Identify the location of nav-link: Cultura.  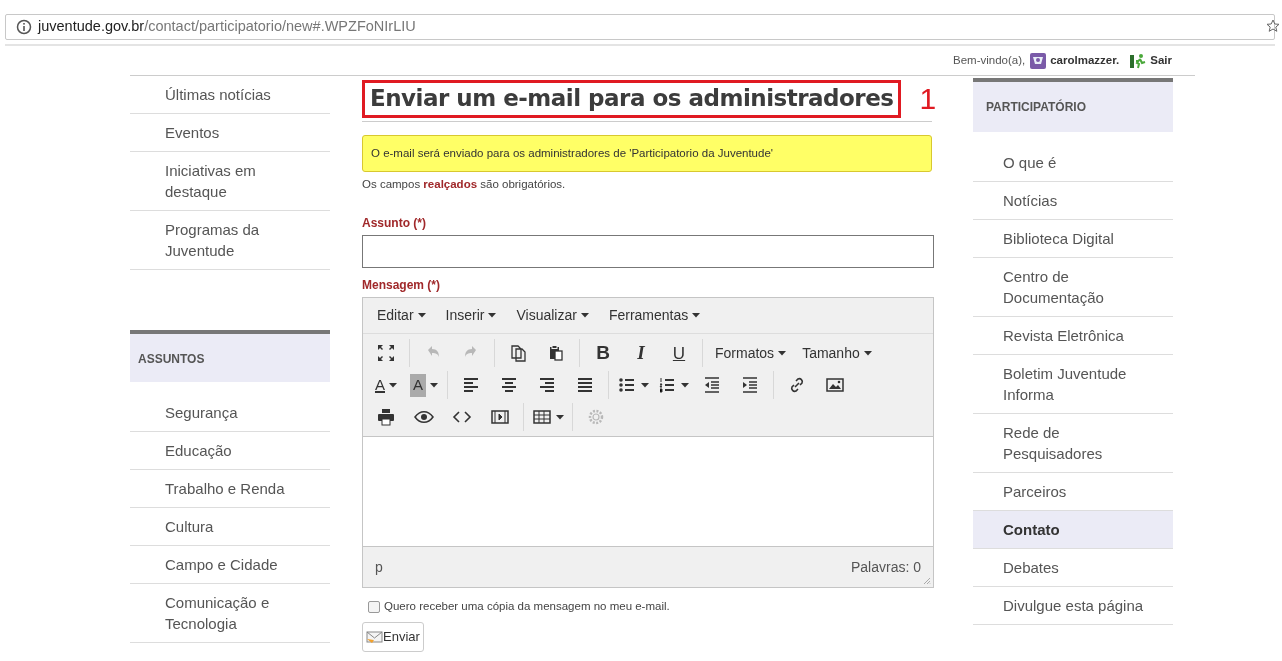
(237, 526).